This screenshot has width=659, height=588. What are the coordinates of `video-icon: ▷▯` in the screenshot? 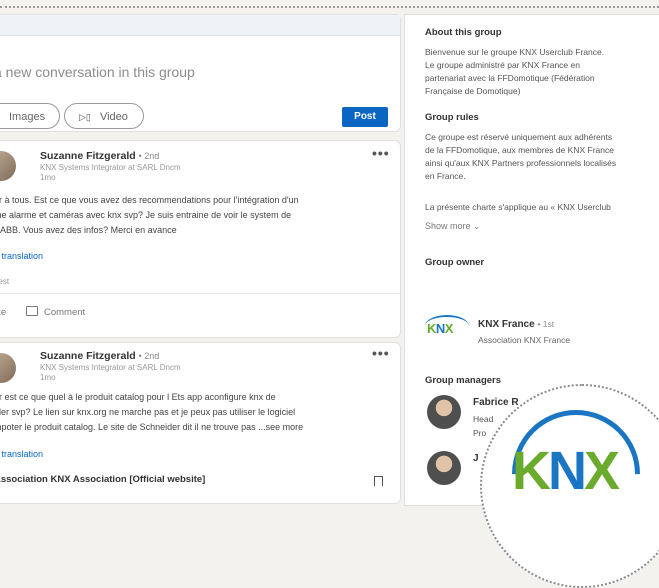 It's located at (85, 117).